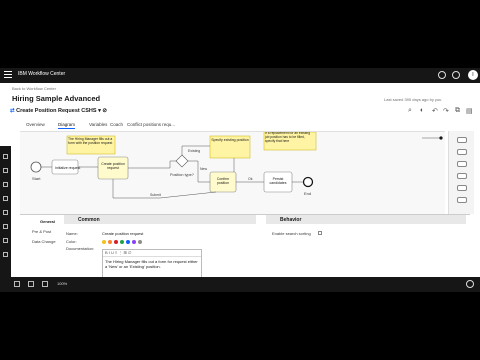 Image resolution: width=480 pixels, height=360 pixels. What do you see at coordinates (5, 156) in the screenshot?
I see `library-icon` at bounding box center [5, 156].